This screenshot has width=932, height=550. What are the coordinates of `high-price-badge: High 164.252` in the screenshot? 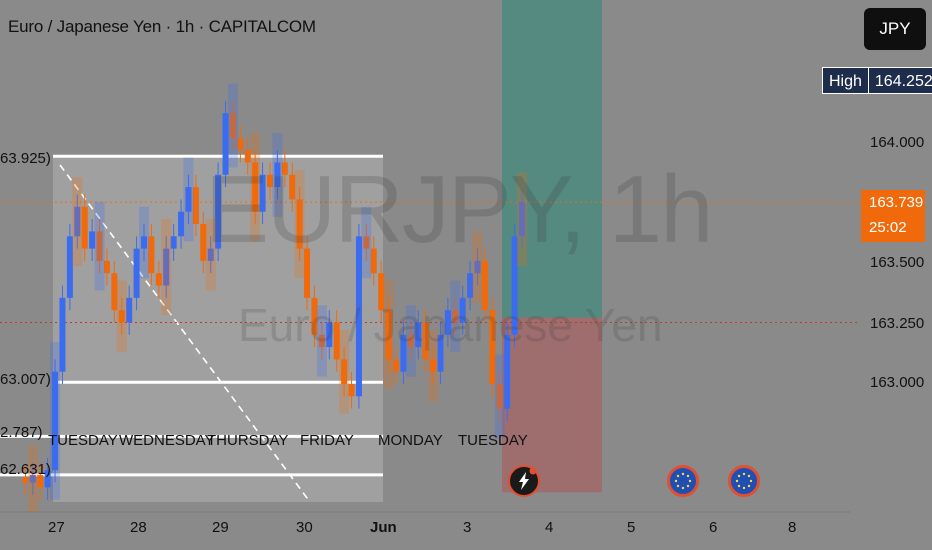 It's located at (877, 80).